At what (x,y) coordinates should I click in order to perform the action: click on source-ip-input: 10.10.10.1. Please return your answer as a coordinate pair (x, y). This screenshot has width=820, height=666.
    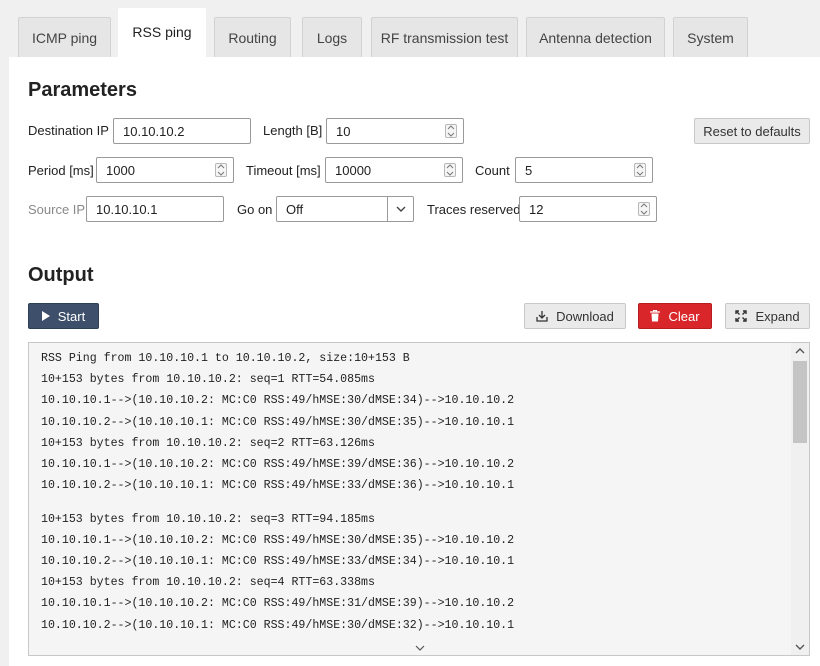
    Looking at the image, I should click on (155, 209).